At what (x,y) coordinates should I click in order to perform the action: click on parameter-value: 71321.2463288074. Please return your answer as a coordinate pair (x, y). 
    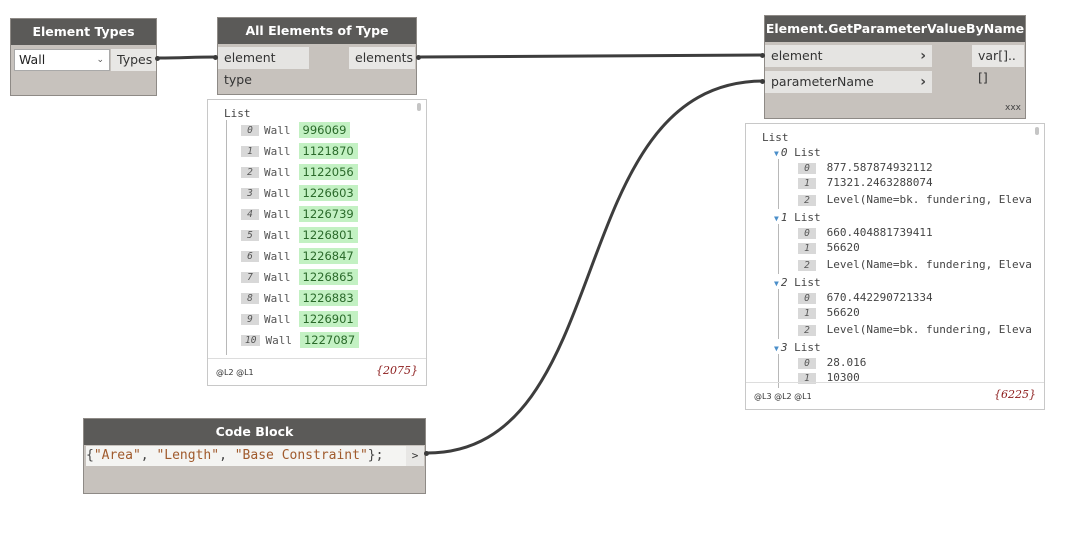
    Looking at the image, I should click on (879, 182).